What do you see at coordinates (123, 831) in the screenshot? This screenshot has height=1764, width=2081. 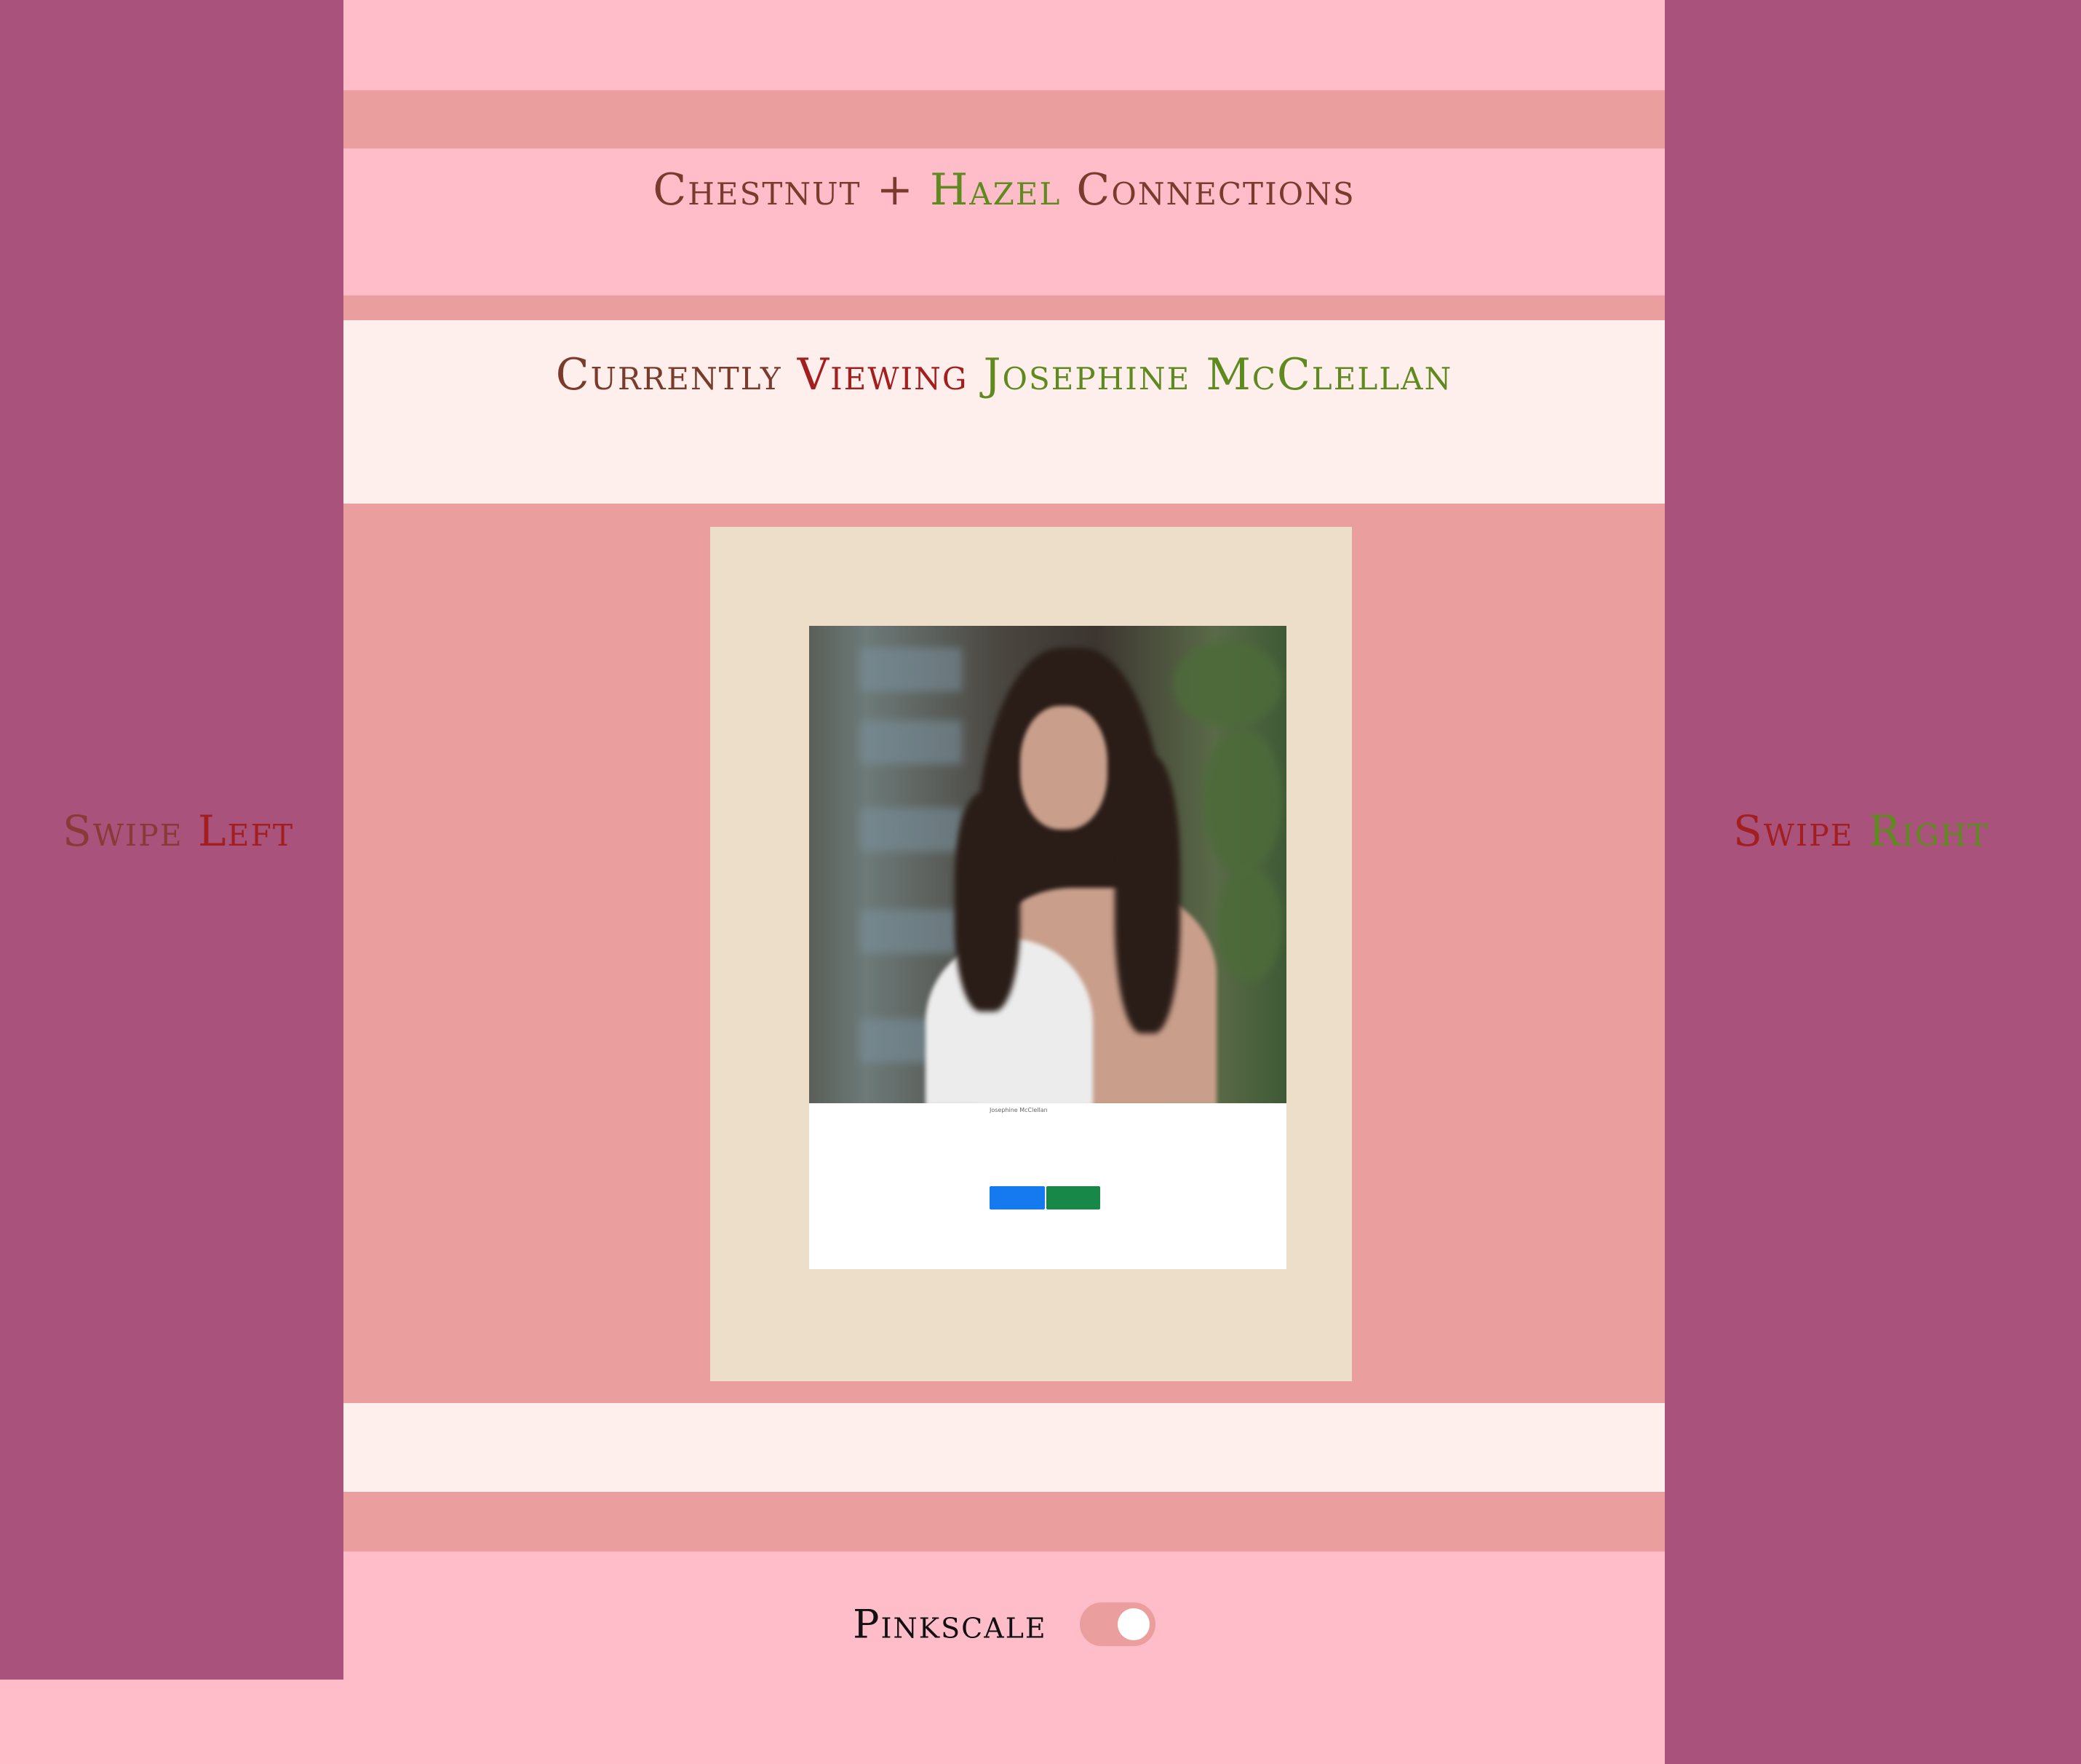 I see `swipe-left-word: Swipe` at bounding box center [123, 831].